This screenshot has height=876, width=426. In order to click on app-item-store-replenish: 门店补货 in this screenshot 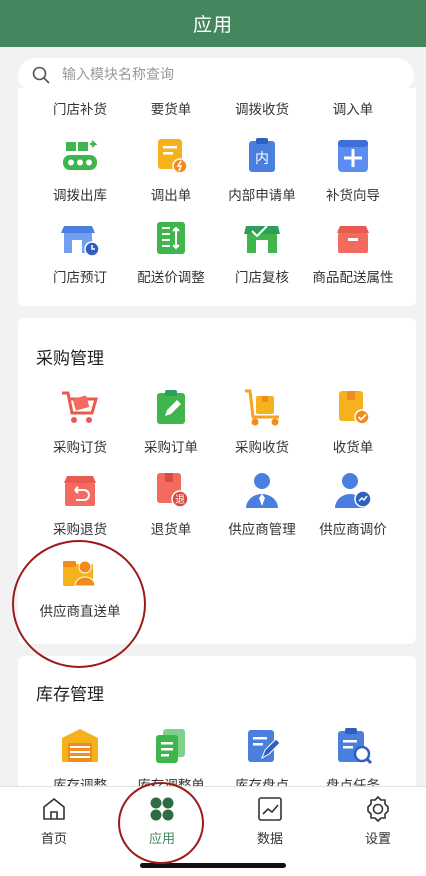, I will do `click(80, 108)`.